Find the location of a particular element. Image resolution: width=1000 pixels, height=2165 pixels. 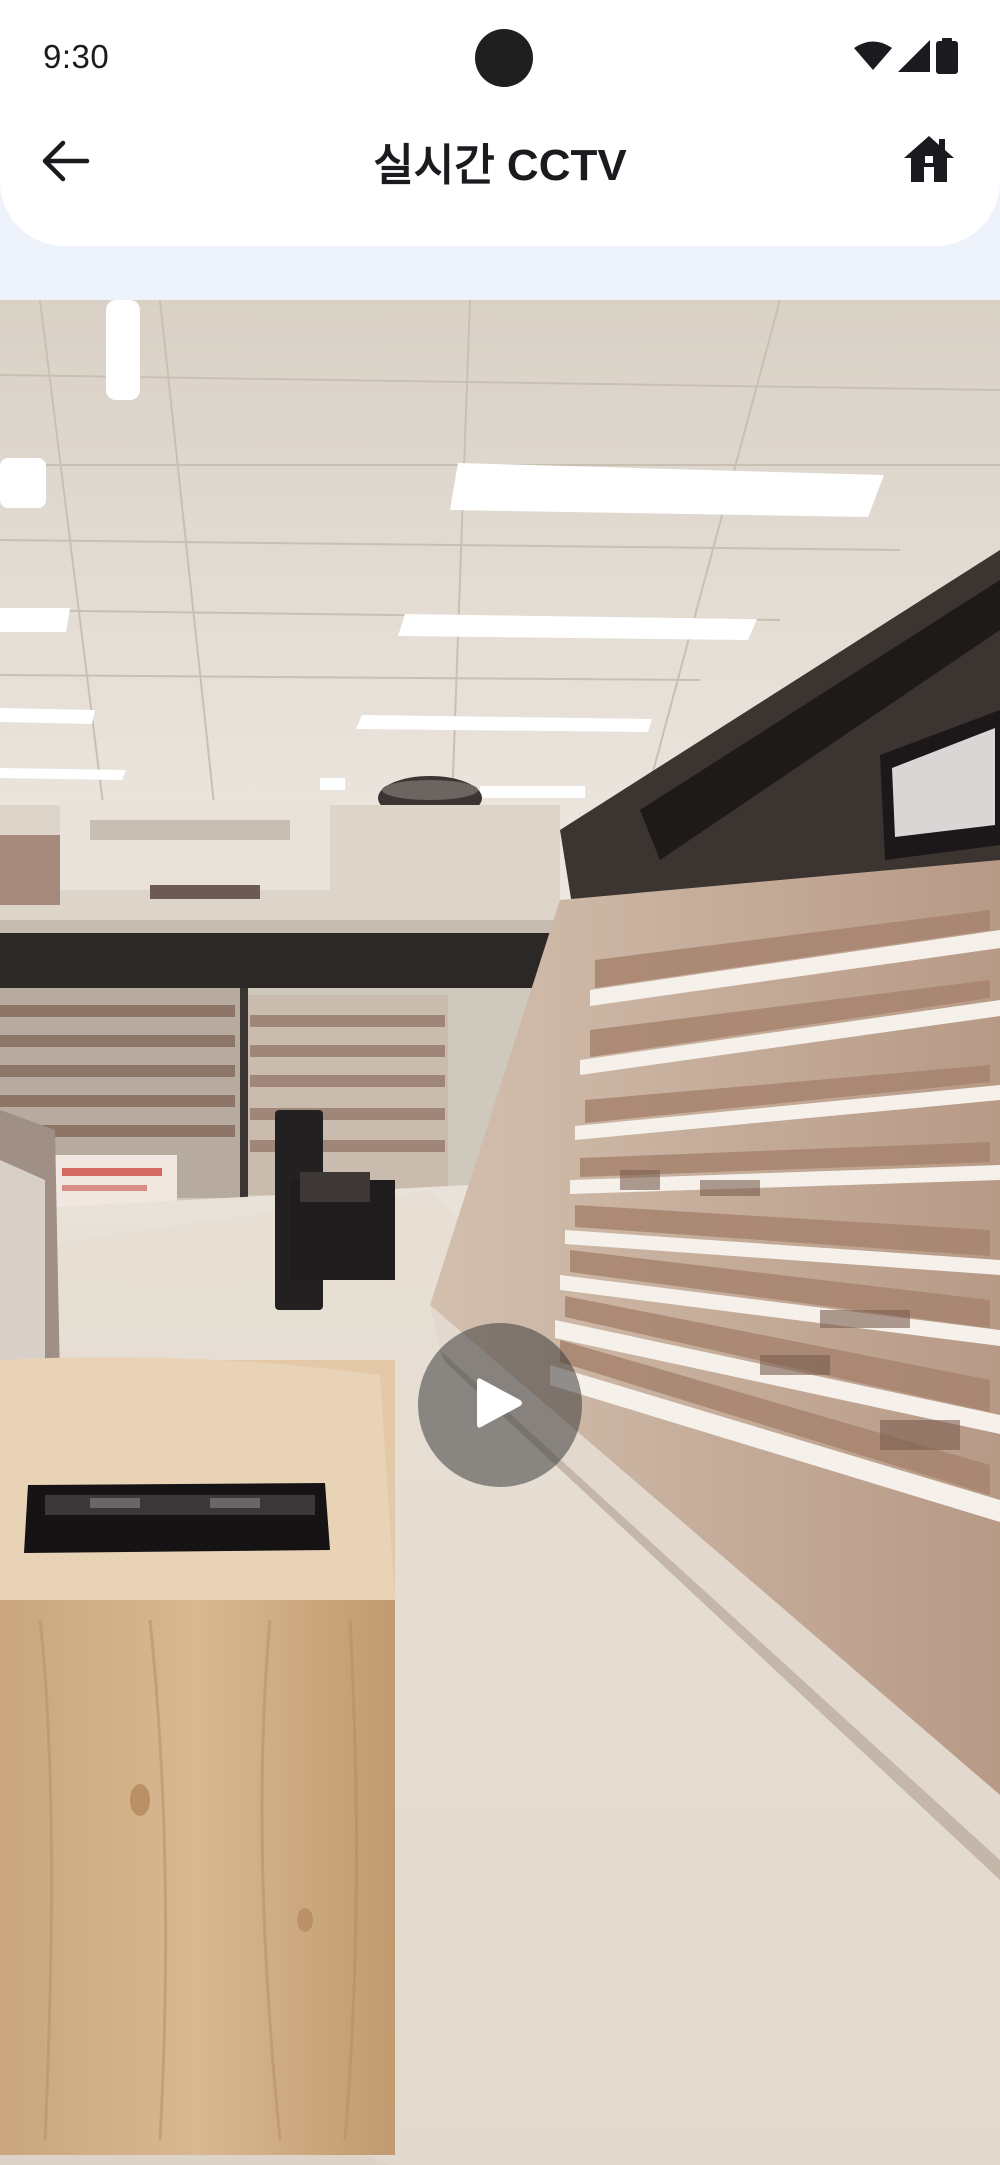

app-bar: 실시간 CCTV is located at coordinates (500, 176).